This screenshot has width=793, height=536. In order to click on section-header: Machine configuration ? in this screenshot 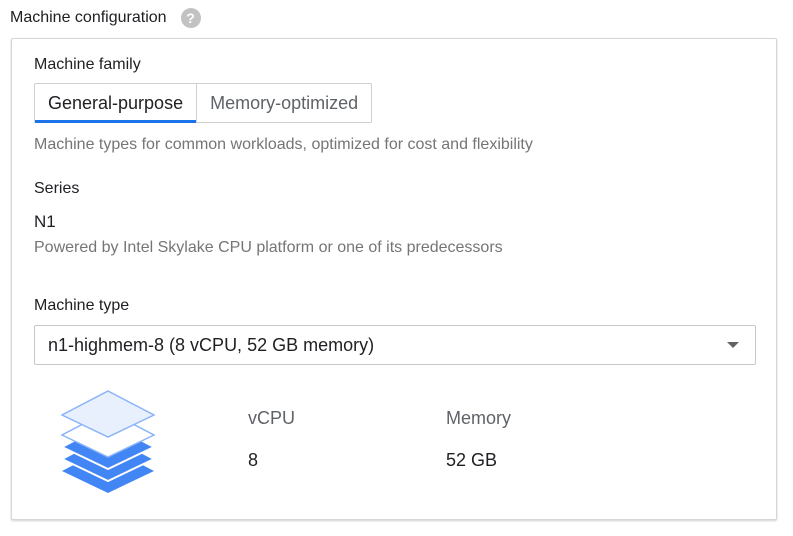, I will do `click(105, 18)`.